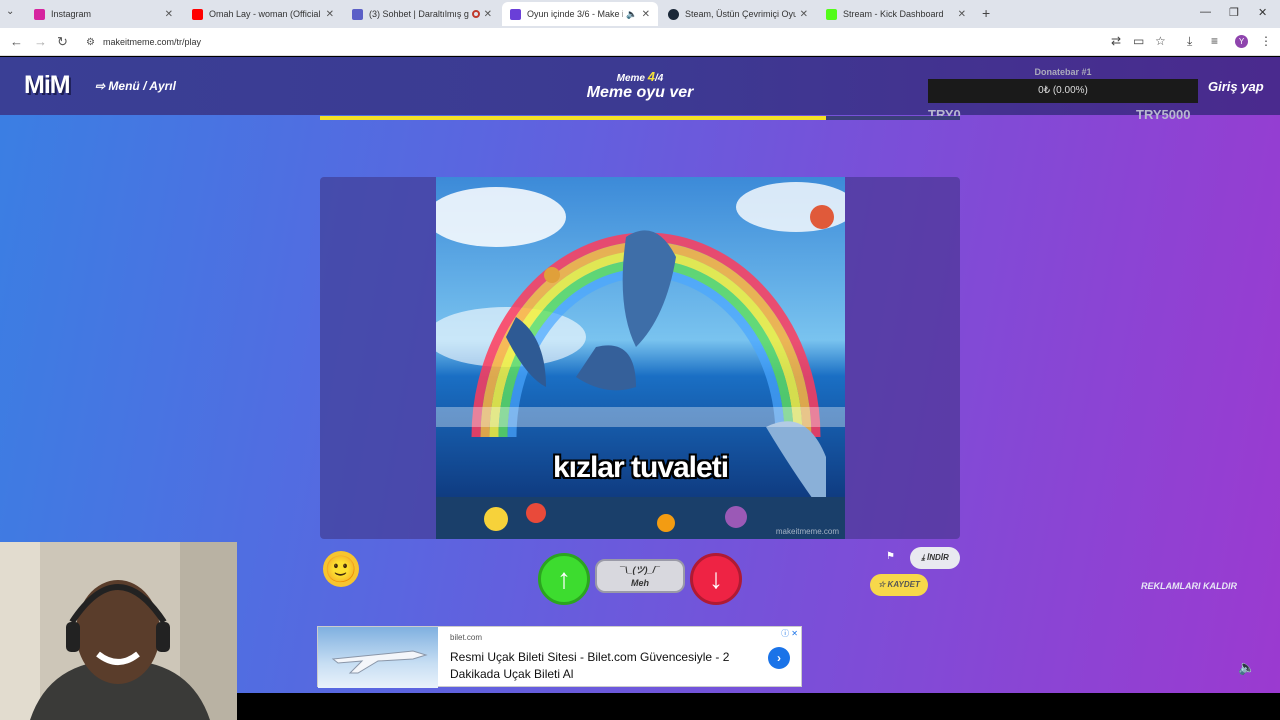  I want to click on tab-search-chevron-icon: ⌄, so click(10, 11).